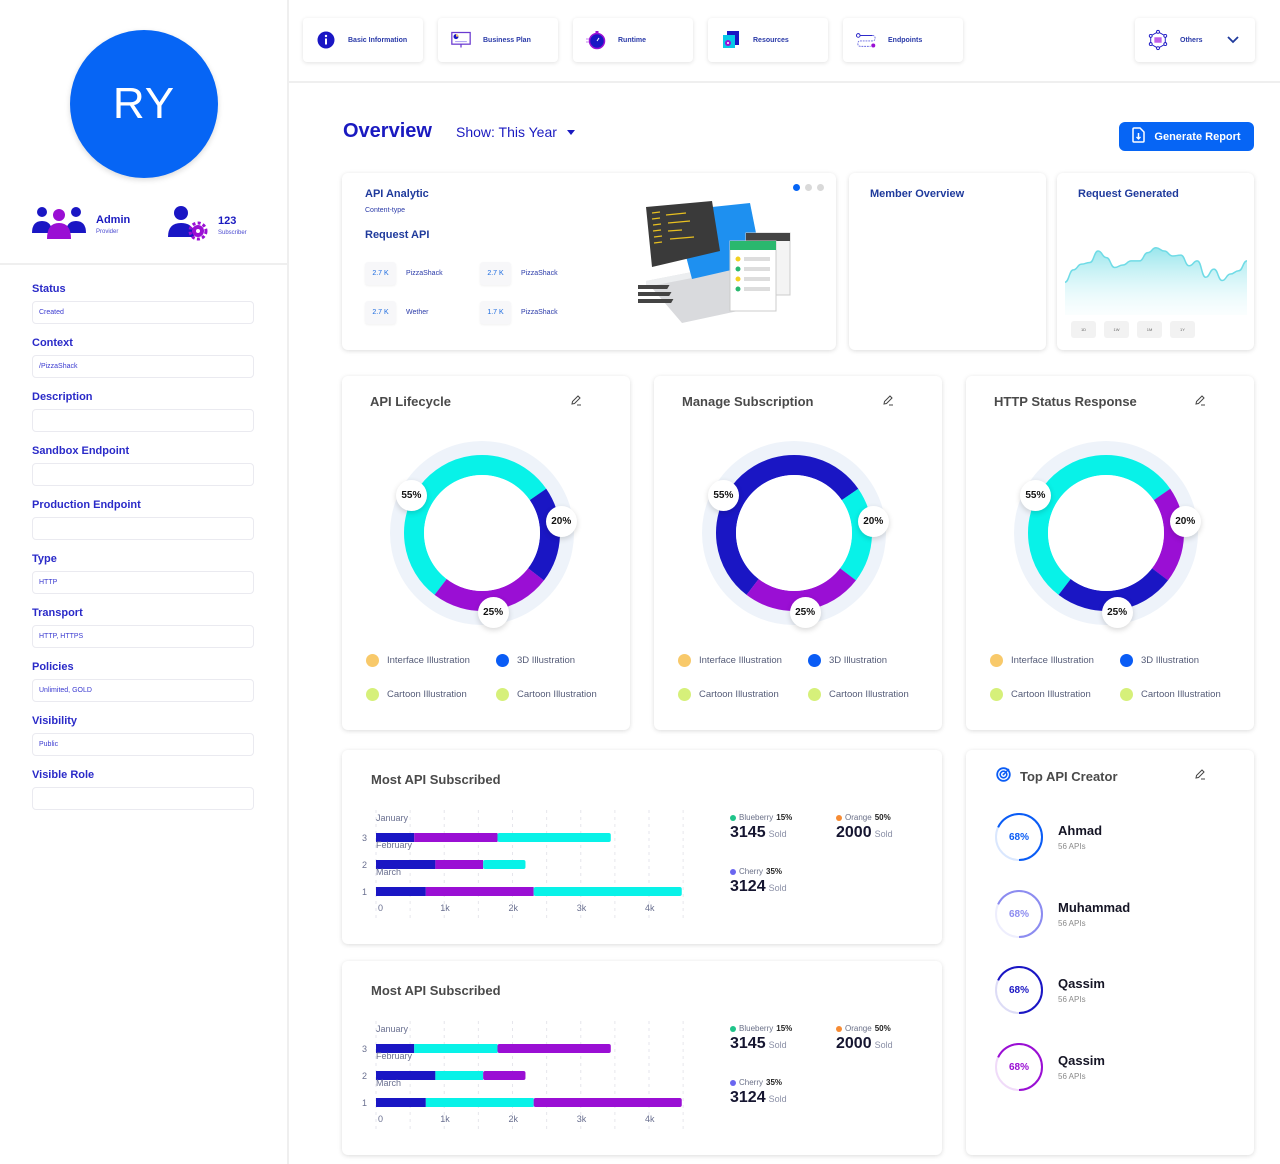 This screenshot has width=1280, height=1164. I want to click on transport-input: HTTP, HTTPS, so click(143, 636).